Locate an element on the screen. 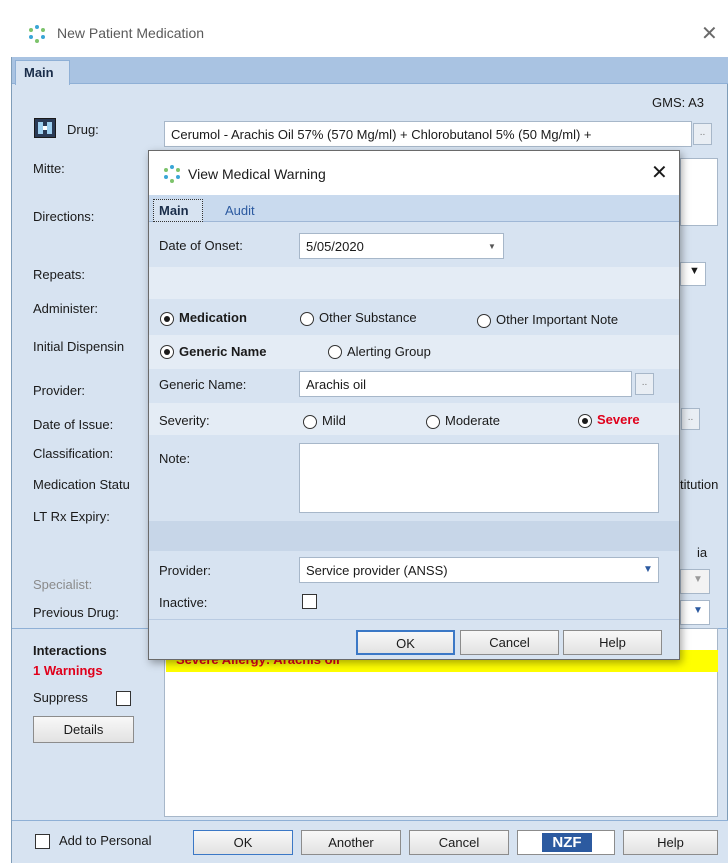 The image size is (728, 863). generic-name-value: Arachis oil is located at coordinates (336, 384).